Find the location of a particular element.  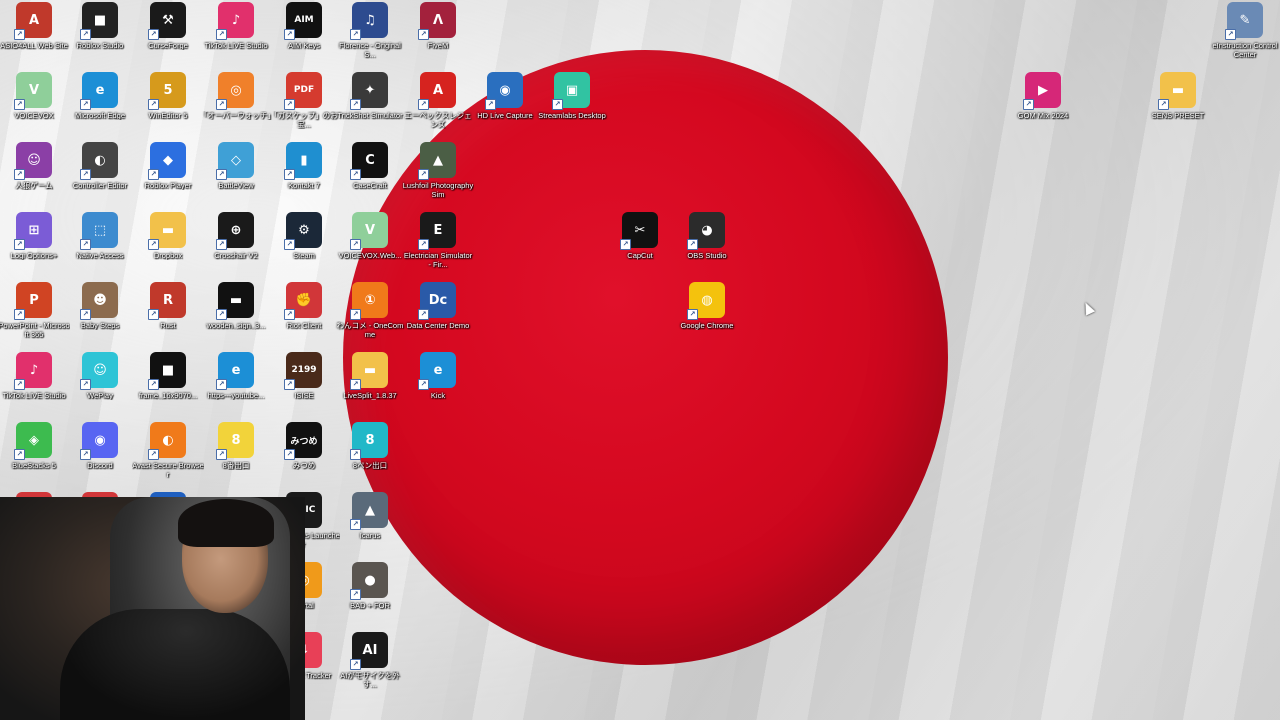

desktop-icon: ▬ ↗ LiveSplit_1.8.37 is located at coordinates (370, 376).